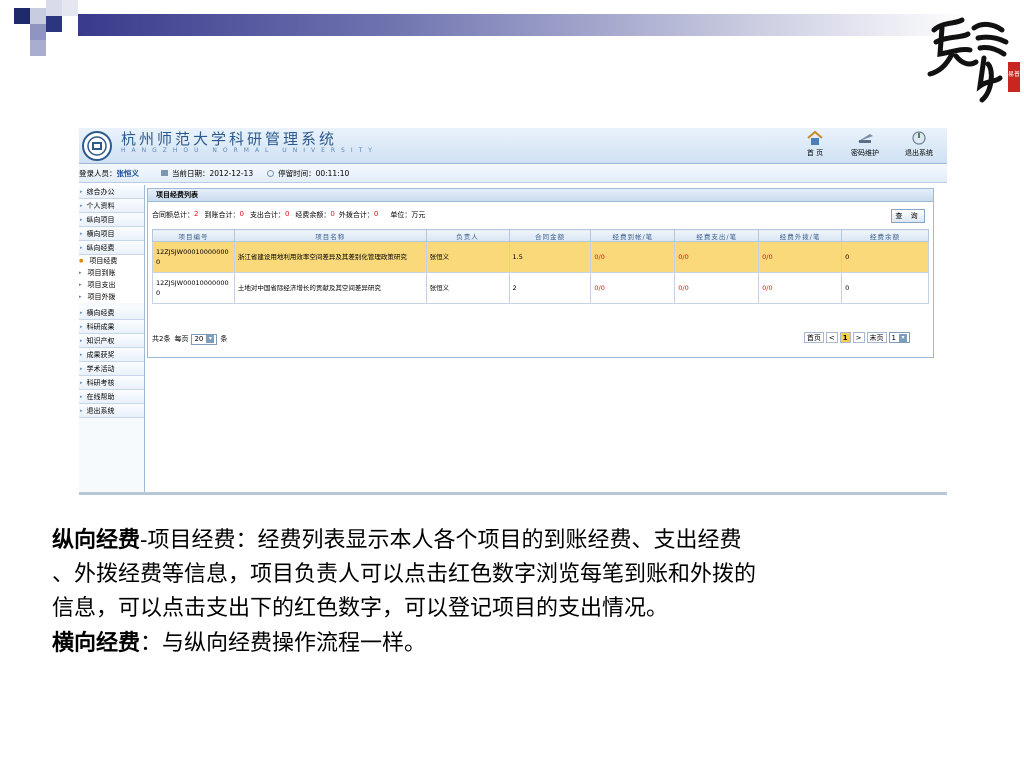 The height and width of the screenshot is (768, 1024). What do you see at coordinates (101, 285) in the screenshot?
I see `sidebar-subitem-label: 项目支出` at bounding box center [101, 285].